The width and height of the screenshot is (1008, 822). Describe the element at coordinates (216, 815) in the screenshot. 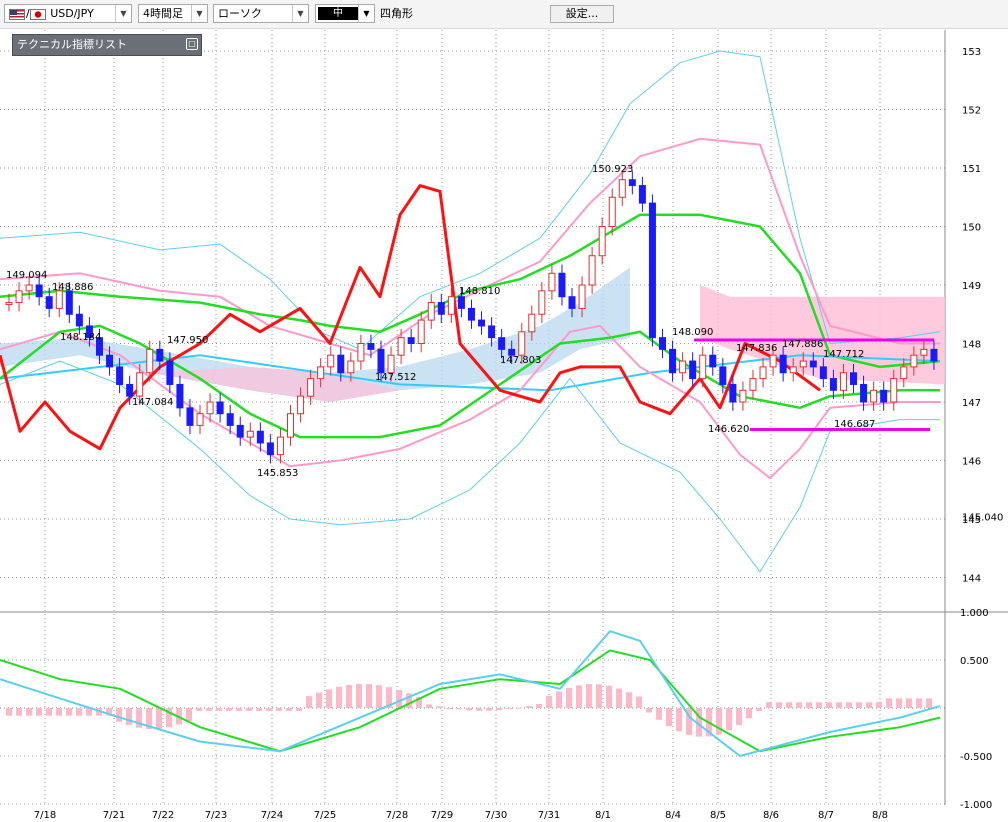

I see `time-axis-tick: 7/23` at that location.